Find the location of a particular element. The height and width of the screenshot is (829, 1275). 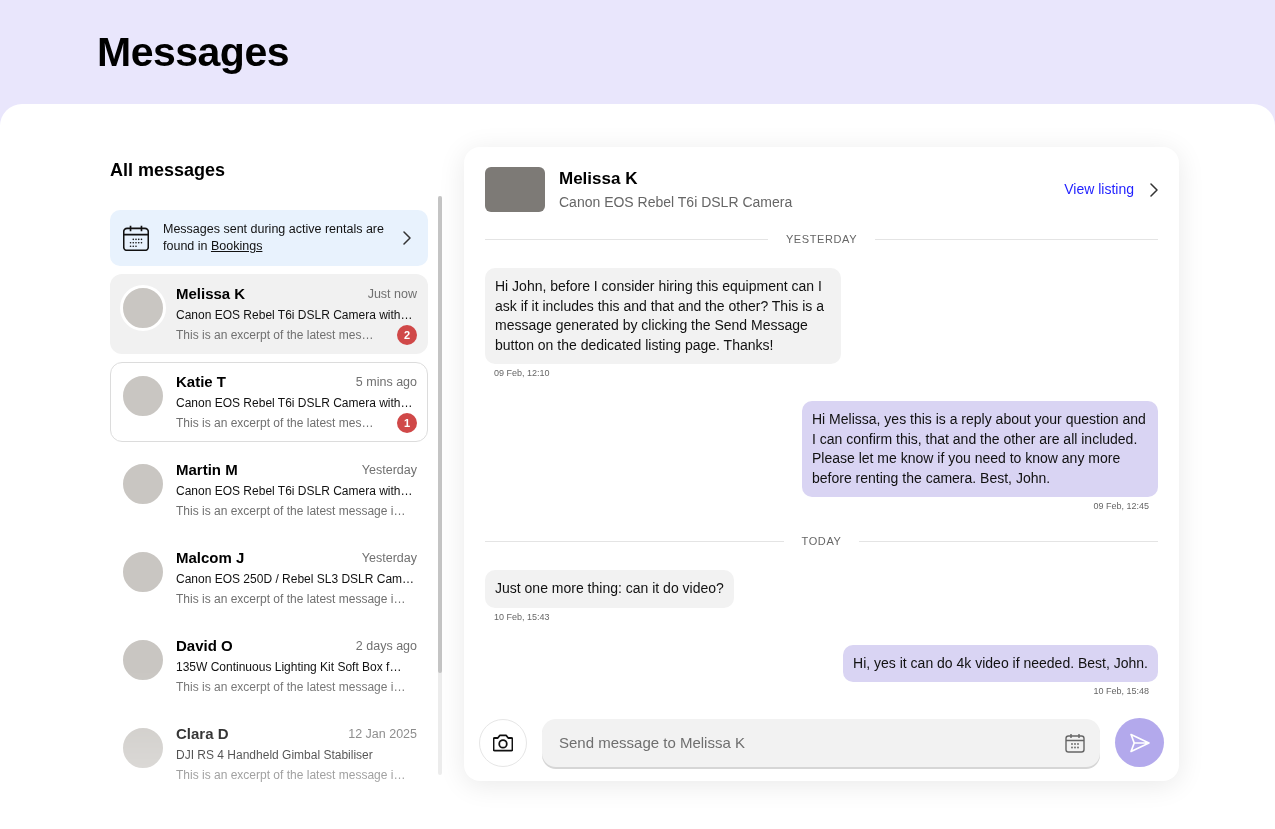

page-title: Messages is located at coordinates (193, 52).